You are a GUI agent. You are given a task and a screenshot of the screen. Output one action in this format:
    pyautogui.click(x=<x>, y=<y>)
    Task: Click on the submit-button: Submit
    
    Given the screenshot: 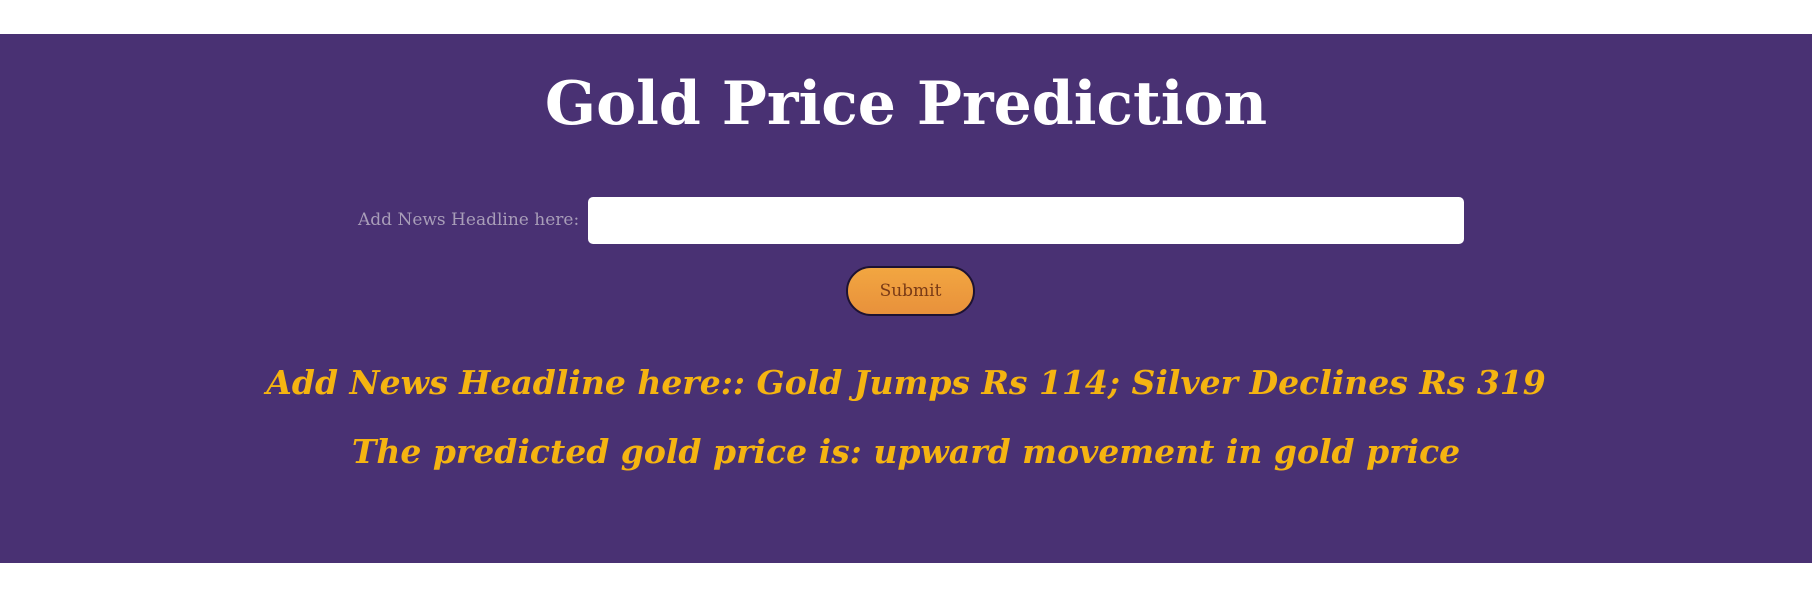 What is the action you would take?
    pyautogui.click(x=910, y=291)
    